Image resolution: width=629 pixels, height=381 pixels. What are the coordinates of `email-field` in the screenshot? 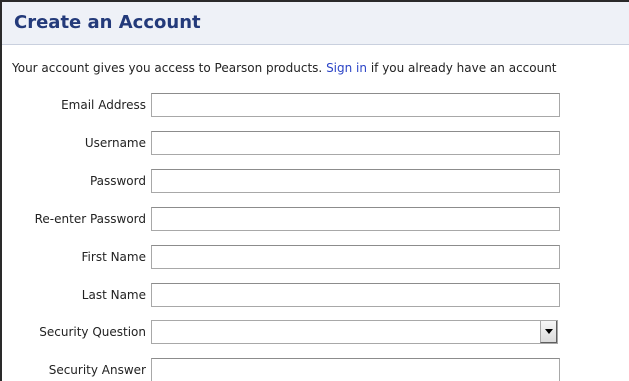 It's located at (355, 105).